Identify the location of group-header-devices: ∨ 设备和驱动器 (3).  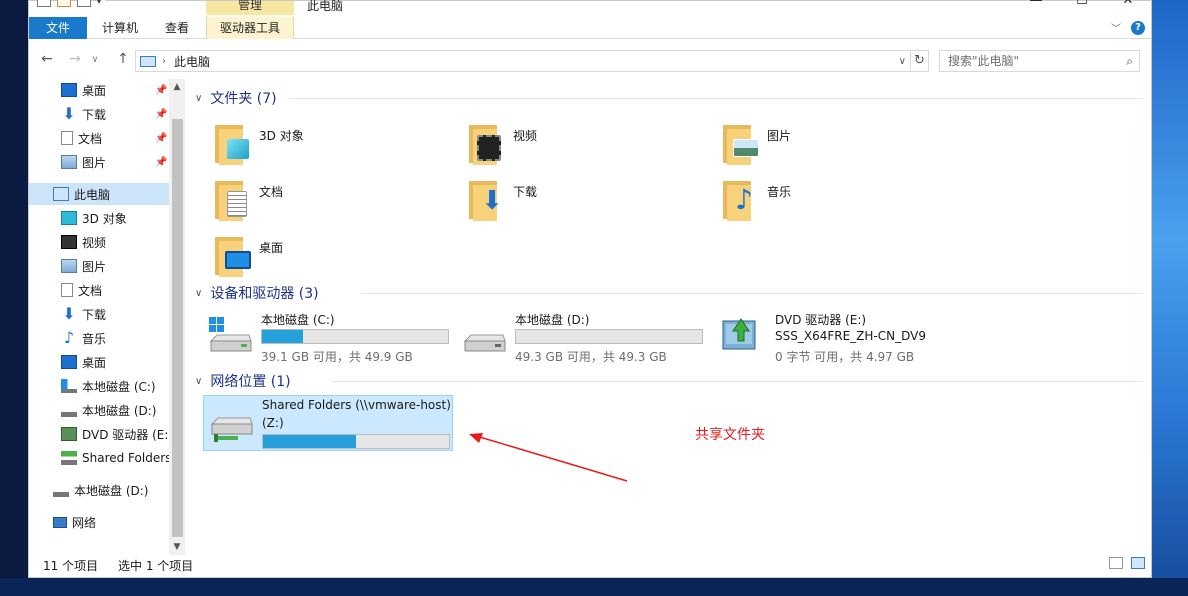
(257, 293).